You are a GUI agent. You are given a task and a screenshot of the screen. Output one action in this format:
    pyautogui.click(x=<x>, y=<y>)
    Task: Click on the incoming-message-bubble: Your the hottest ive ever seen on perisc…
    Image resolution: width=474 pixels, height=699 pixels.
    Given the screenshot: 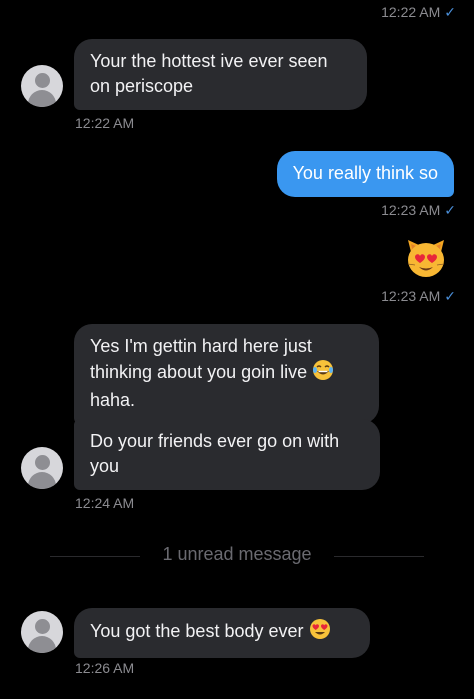 What is the action you would take?
    pyautogui.click(x=220, y=74)
    